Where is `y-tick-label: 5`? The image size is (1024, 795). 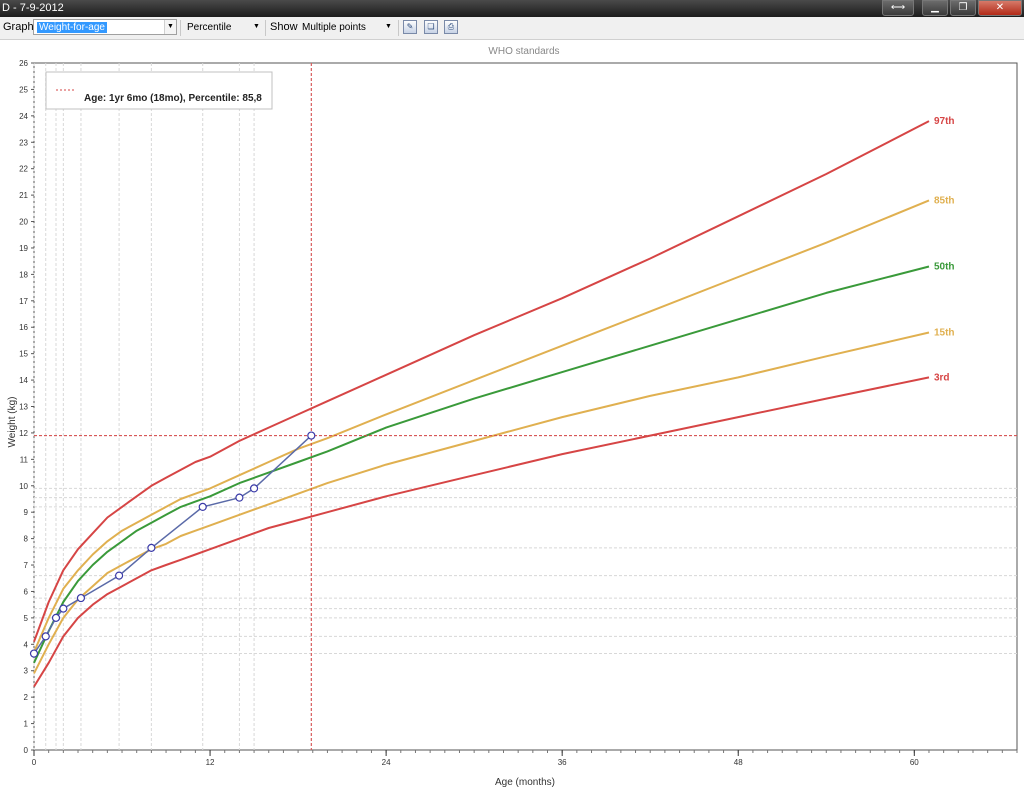
y-tick-label: 5 is located at coordinates (26, 618).